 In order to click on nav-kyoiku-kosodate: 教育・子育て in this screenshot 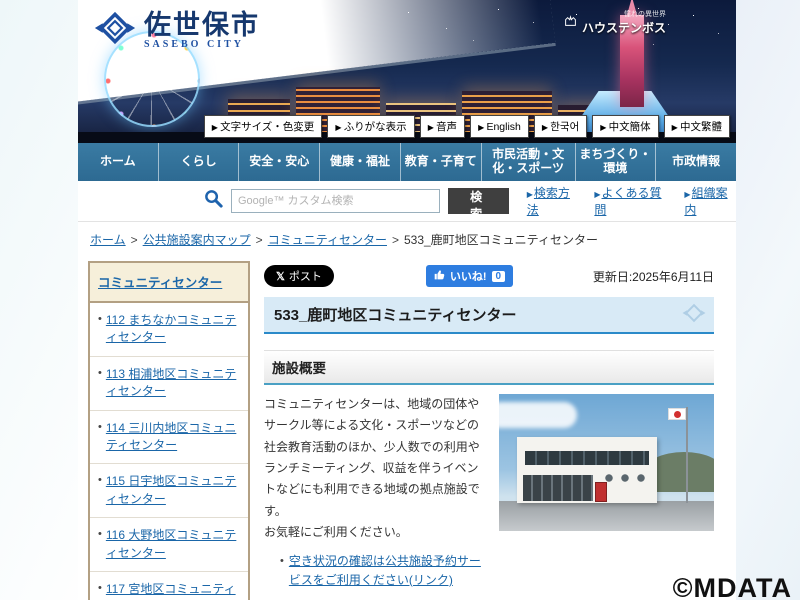, I will do `click(441, 162)`.